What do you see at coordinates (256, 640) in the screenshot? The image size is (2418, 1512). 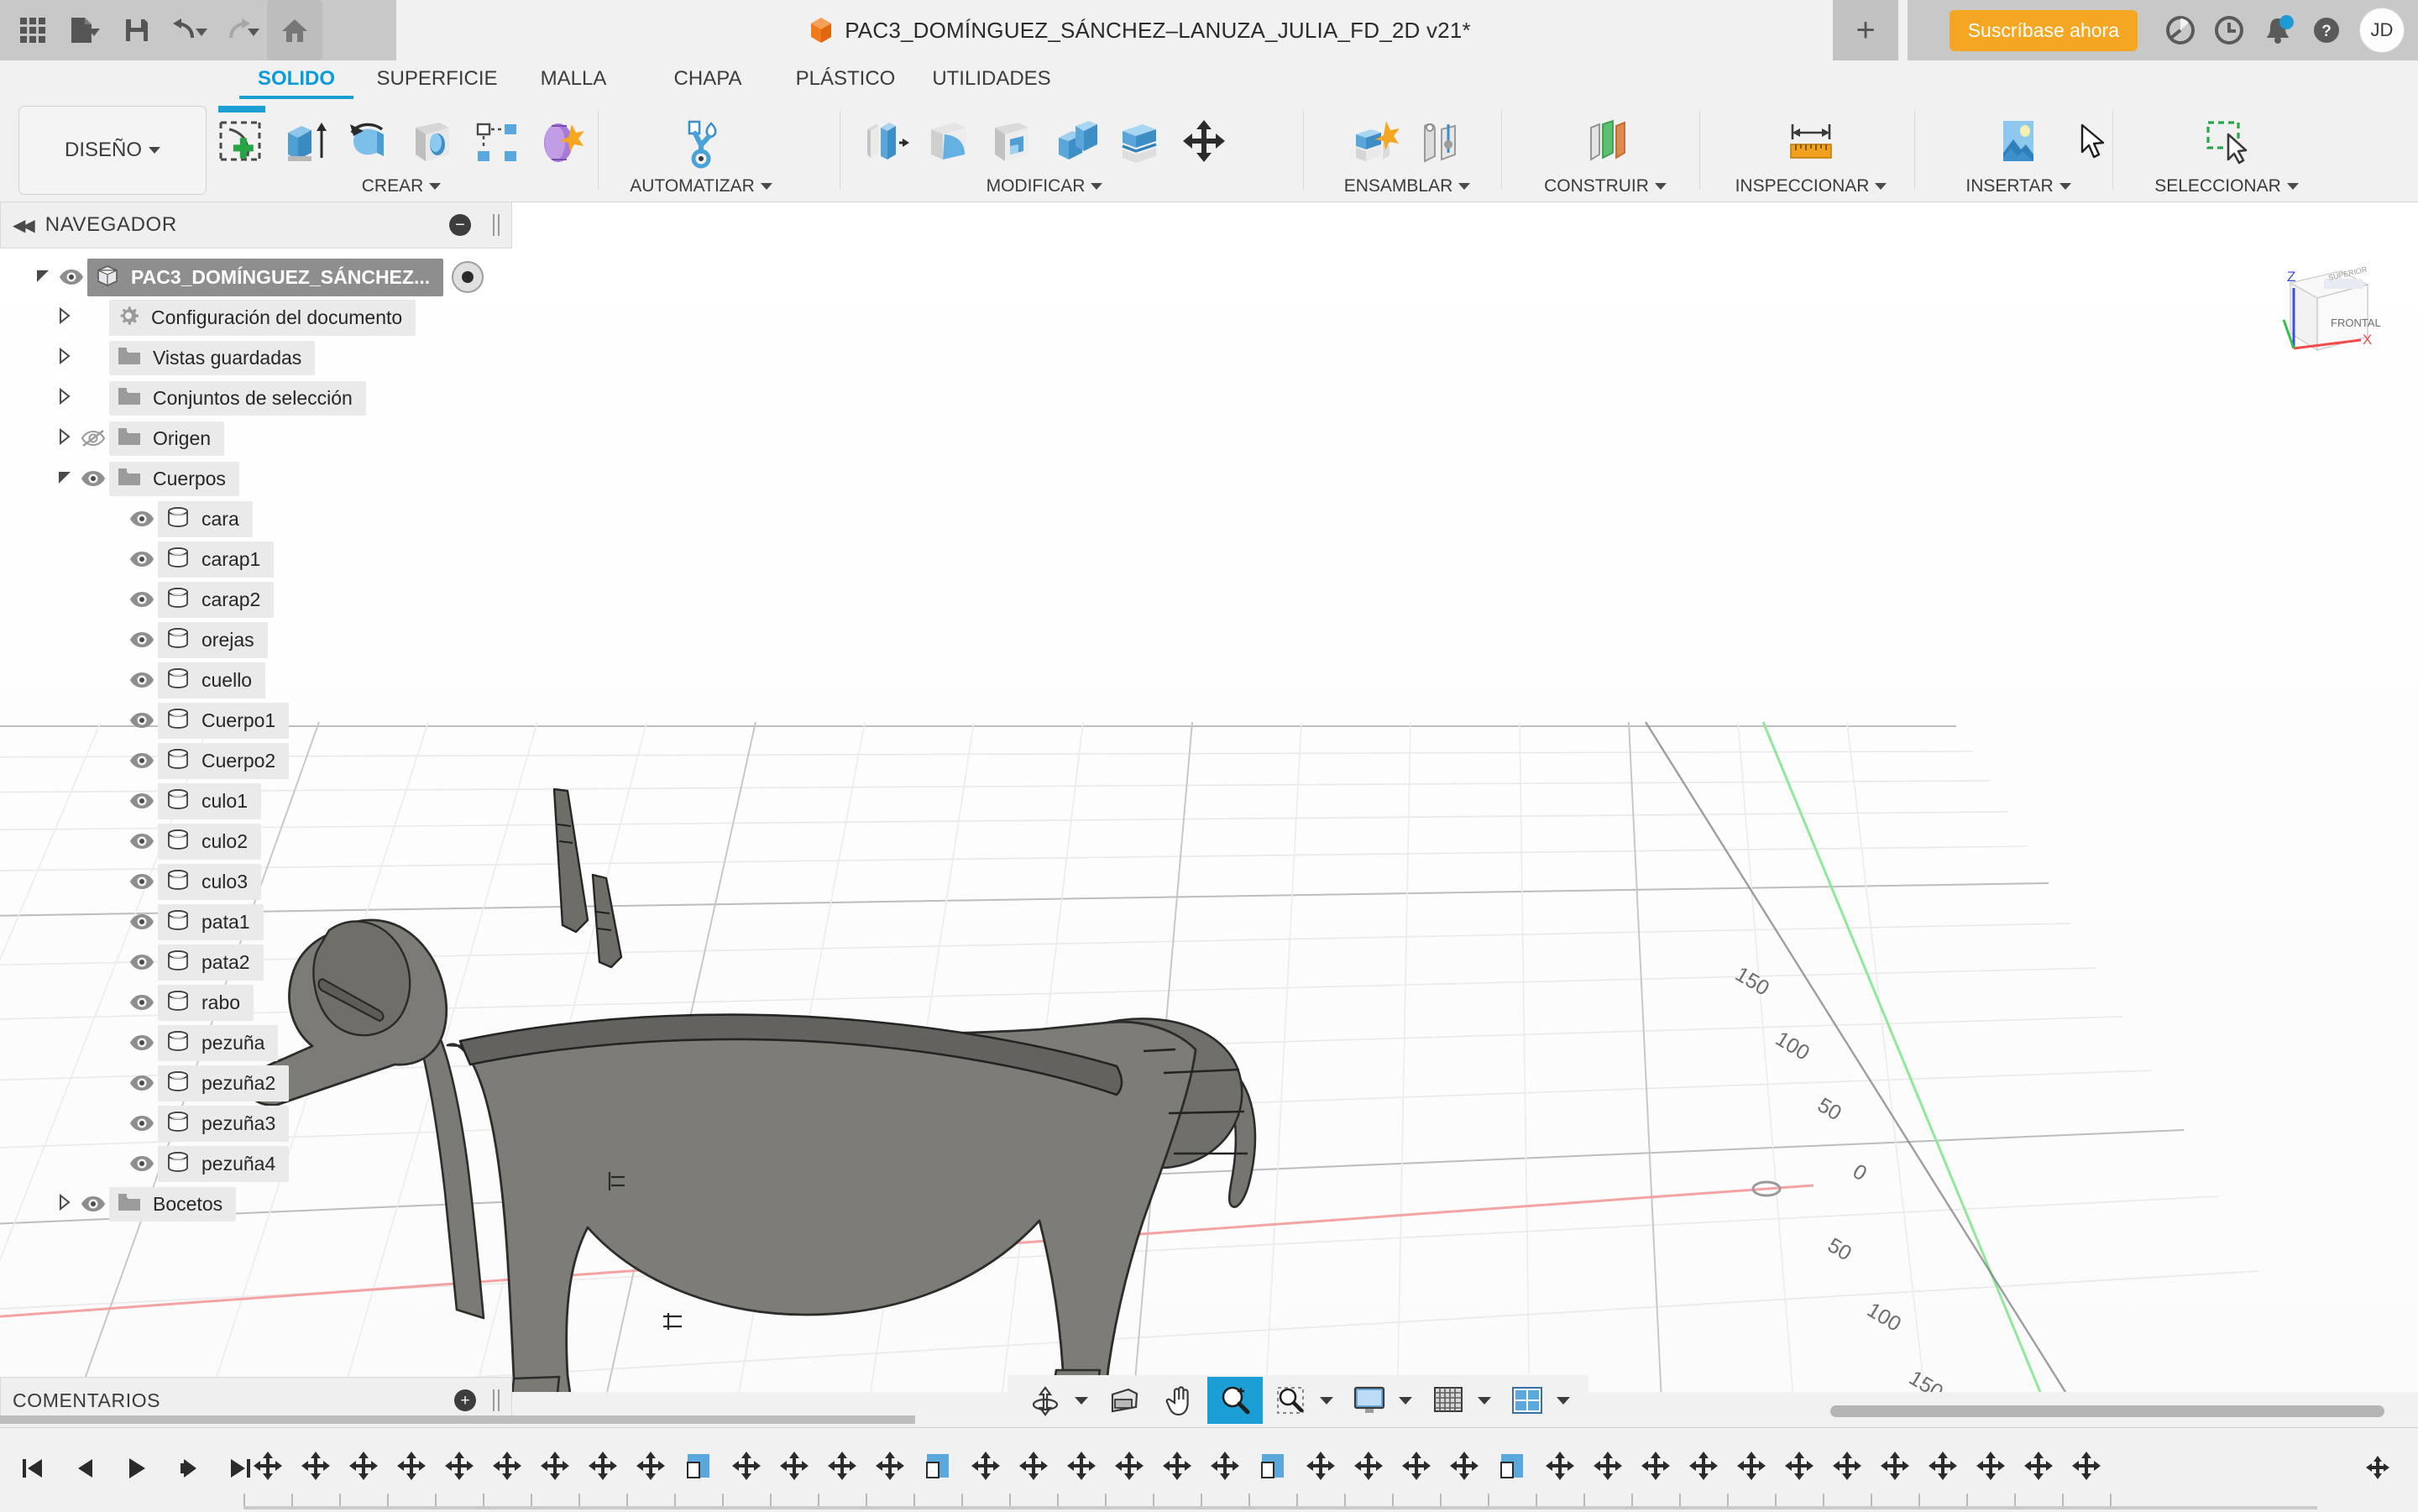 I see `tree-row-body: orejas` at bounding box center [256, 640].